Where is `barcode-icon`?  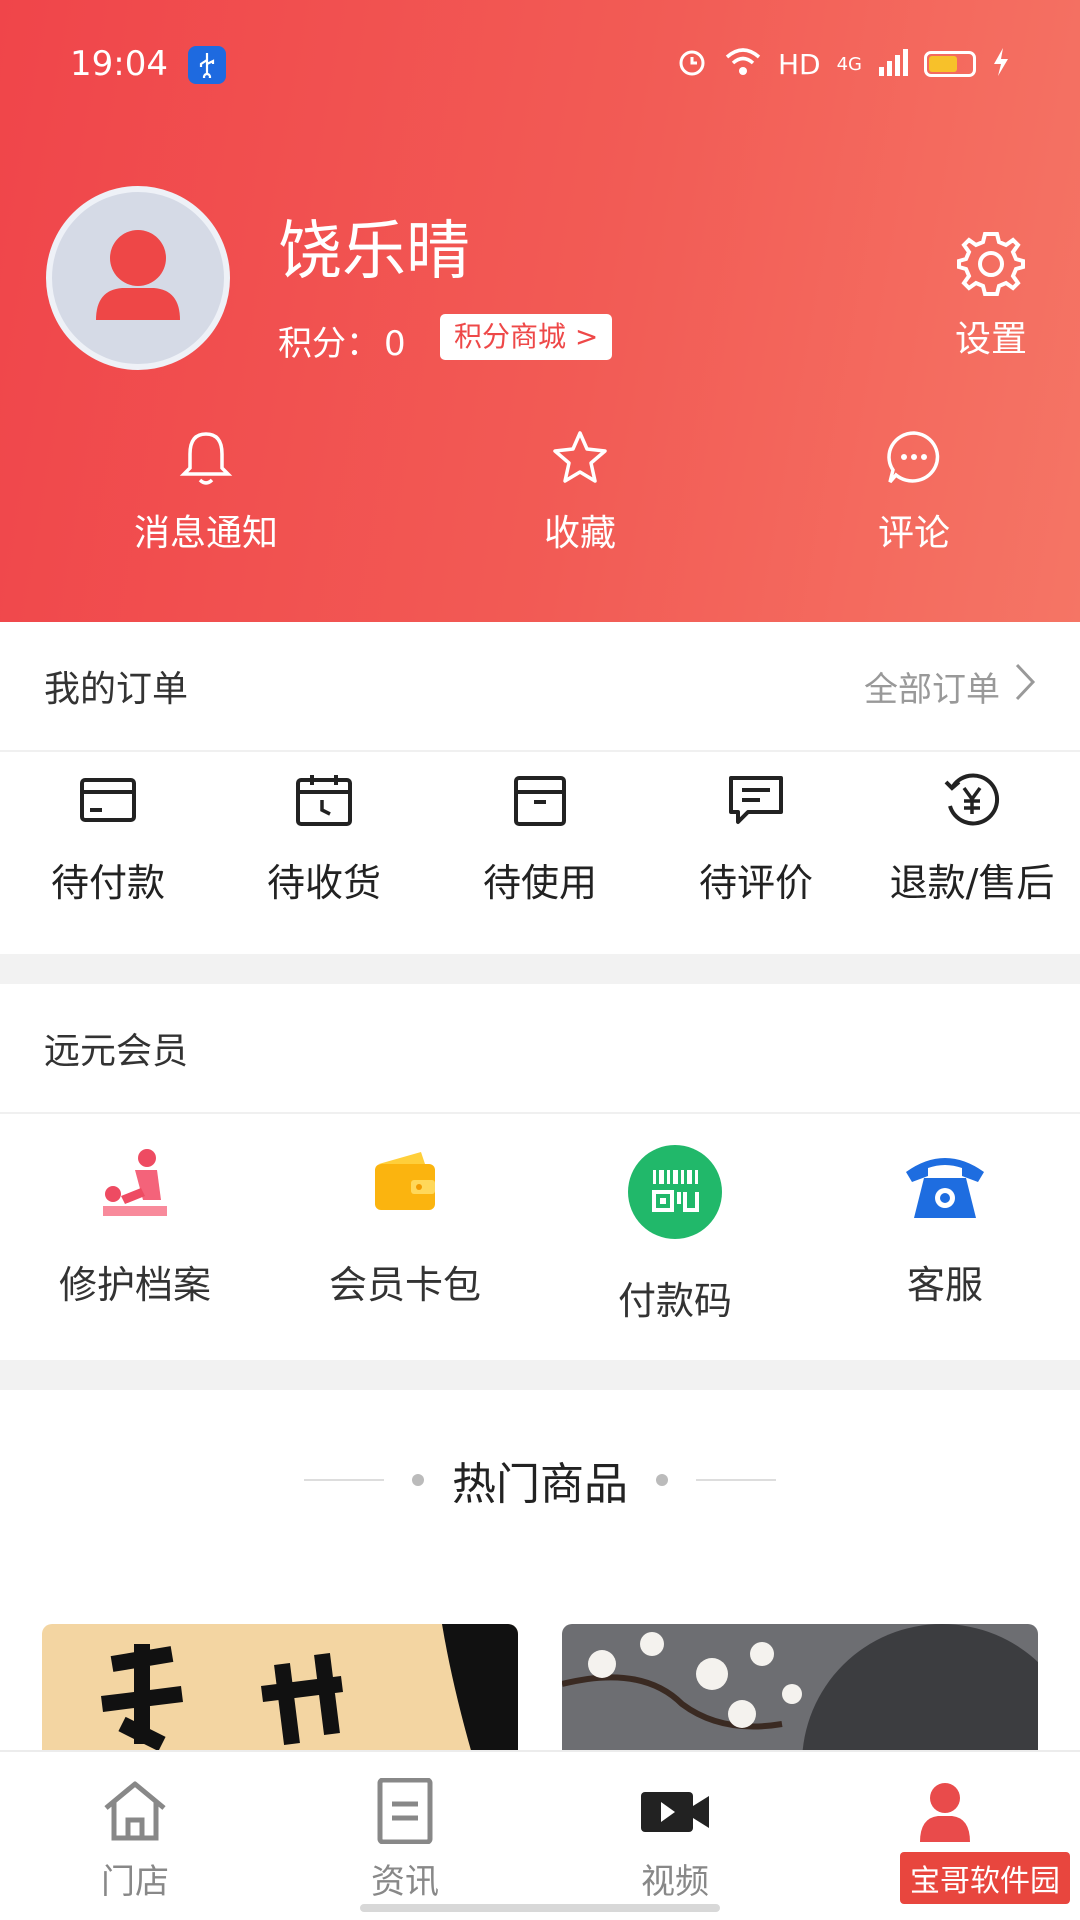
barcode-icon is located at coordinates (675, 1194).